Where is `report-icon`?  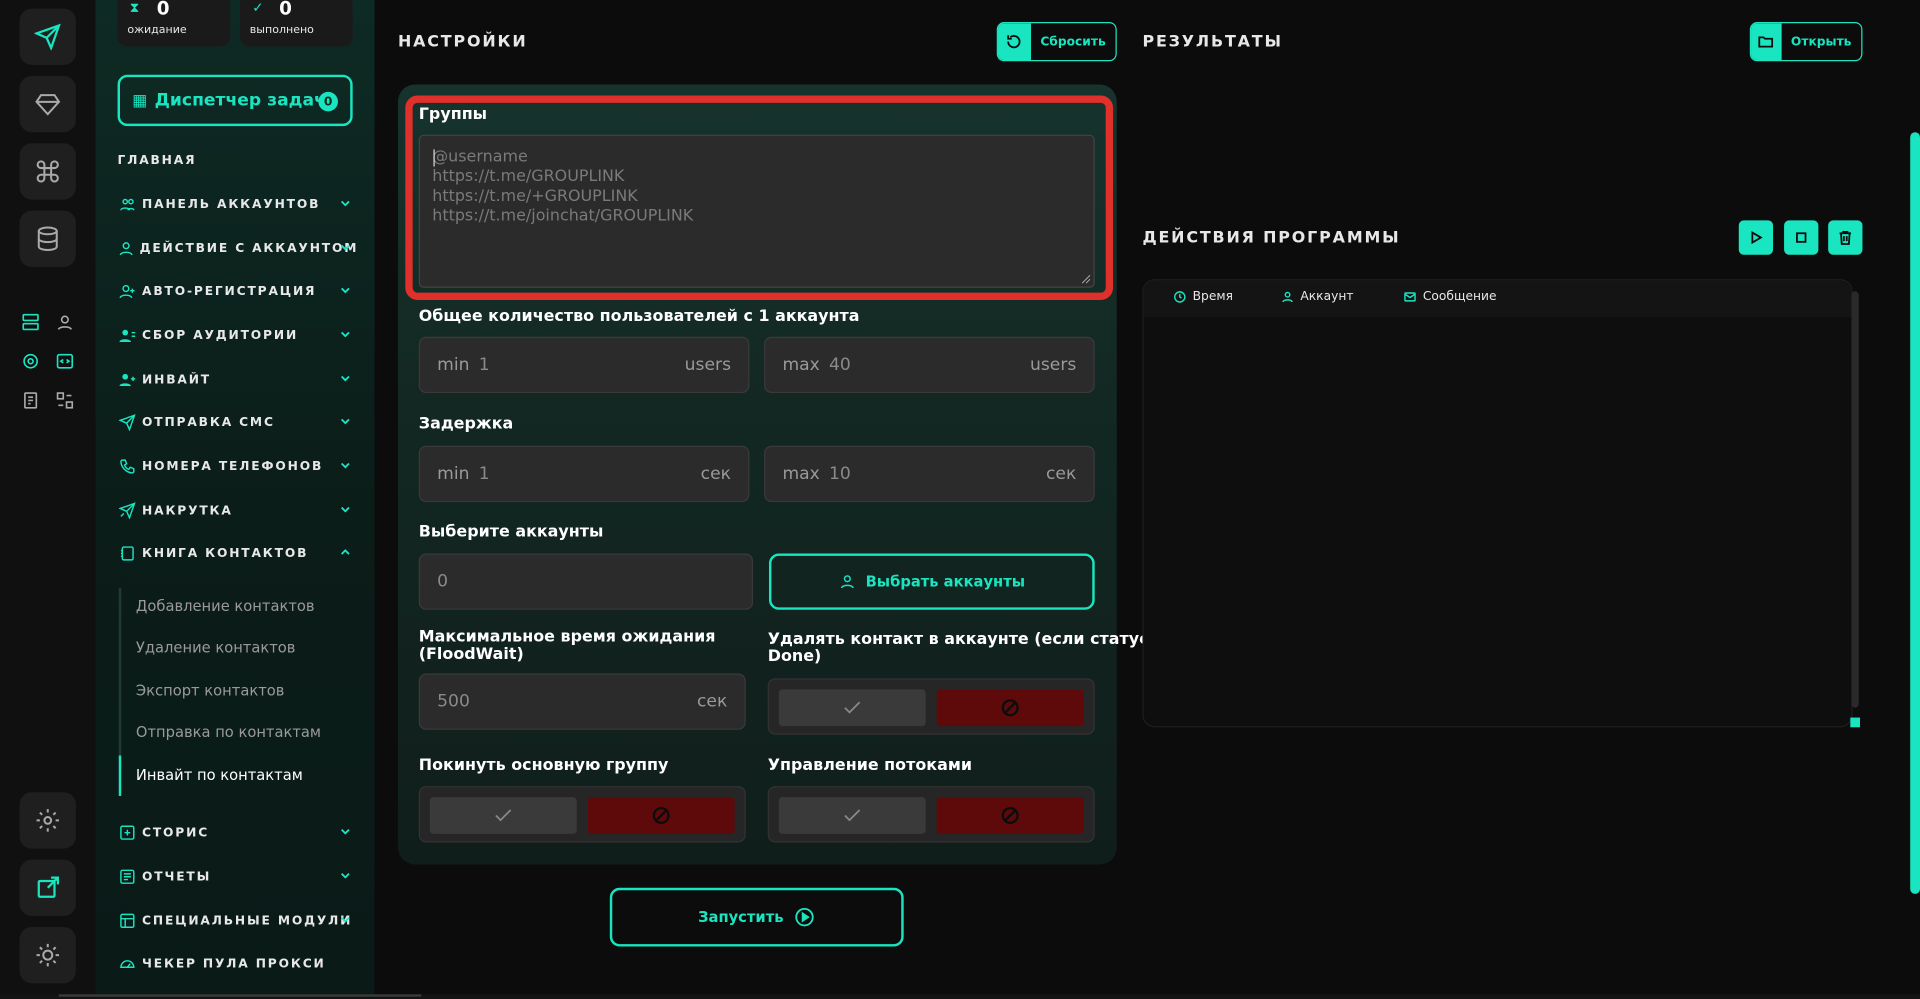
report-icon is located at coordinates (128, 876).